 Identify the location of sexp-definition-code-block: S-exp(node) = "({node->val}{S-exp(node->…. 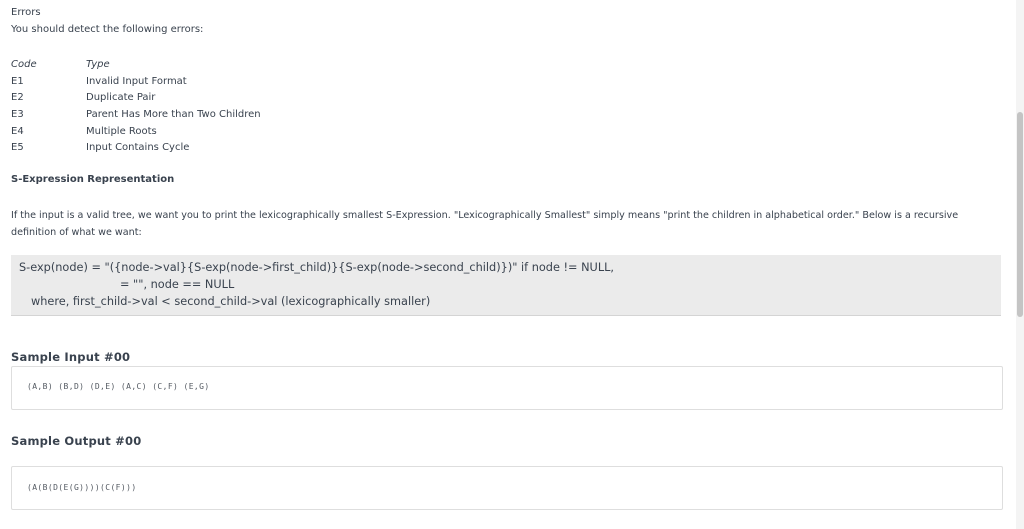
(506, 285).